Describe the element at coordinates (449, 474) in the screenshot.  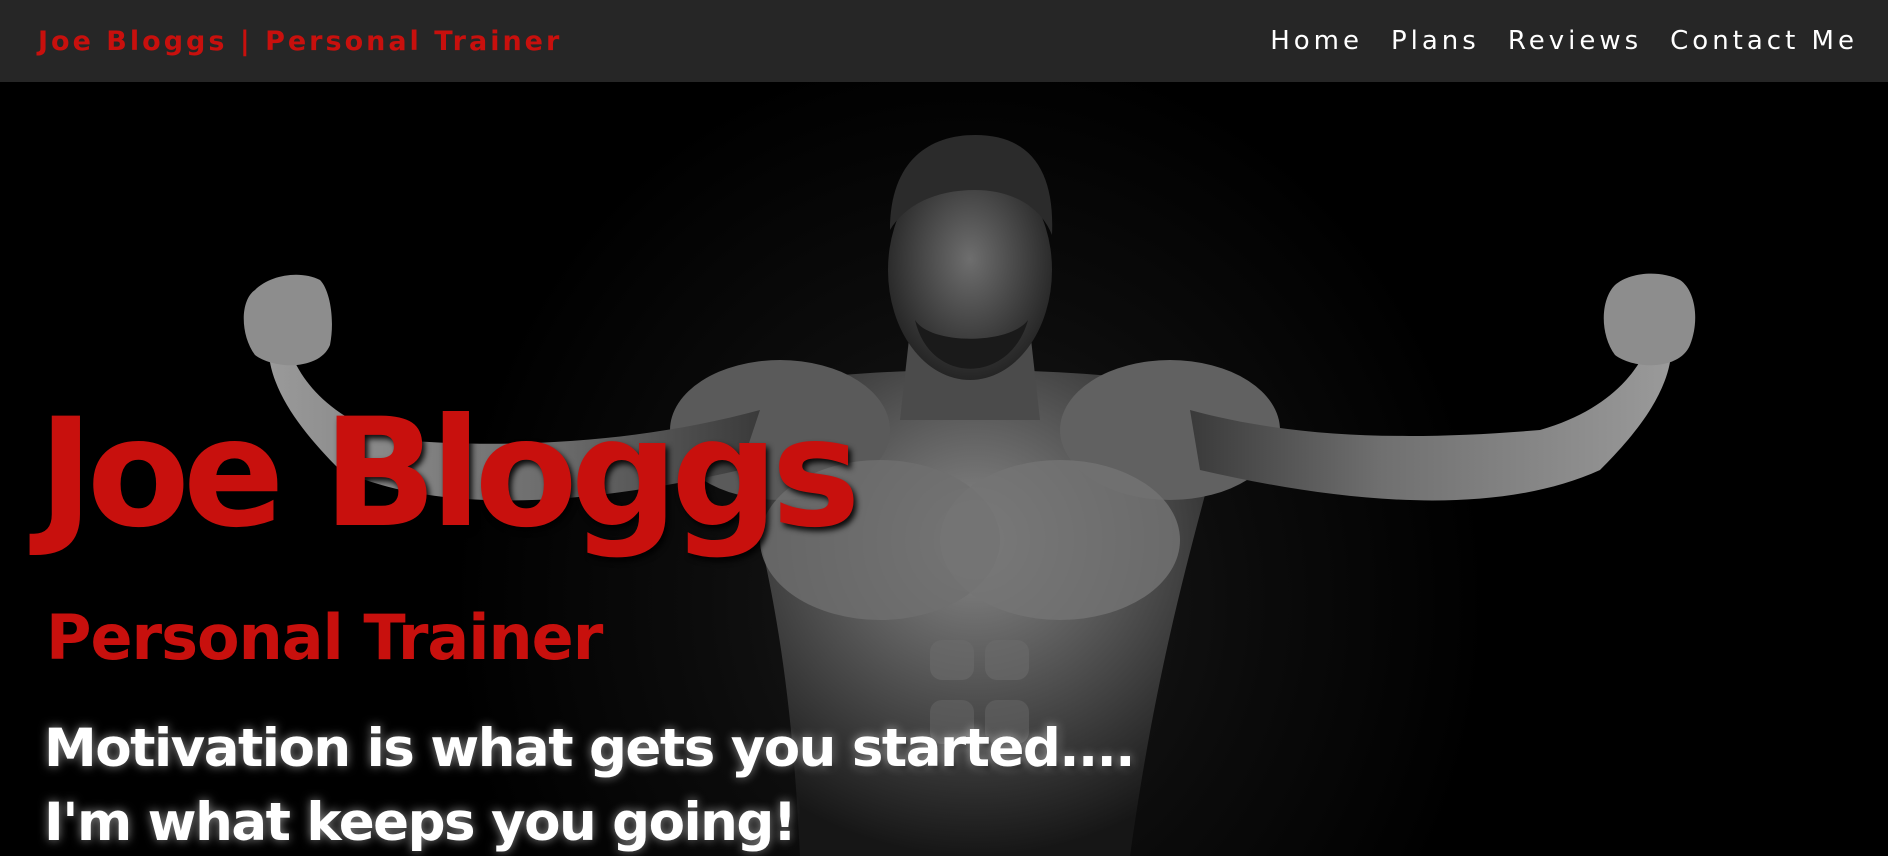
I see `hero-title: Joe Bloggs` at that location.